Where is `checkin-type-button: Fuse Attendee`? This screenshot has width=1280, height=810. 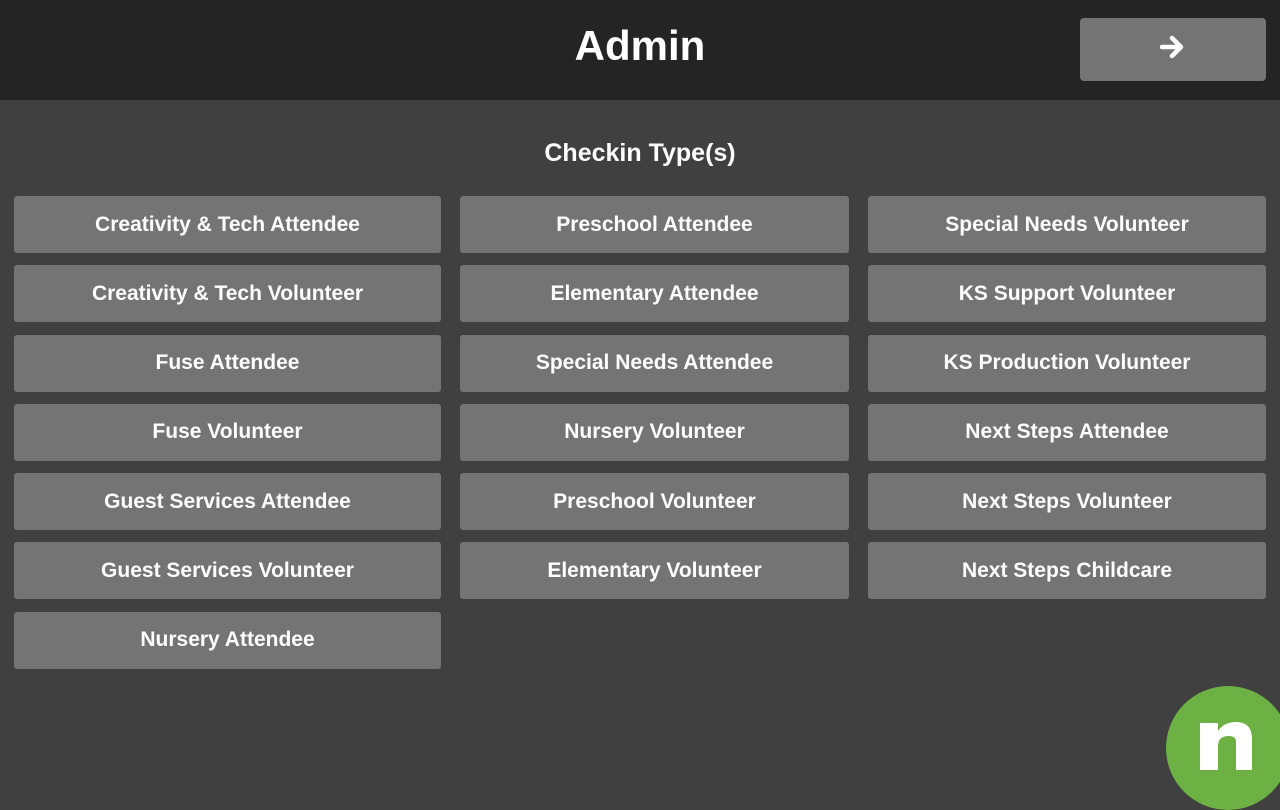 checkin-type-button: Fuse Attendee is located at coordinates (227, 363).